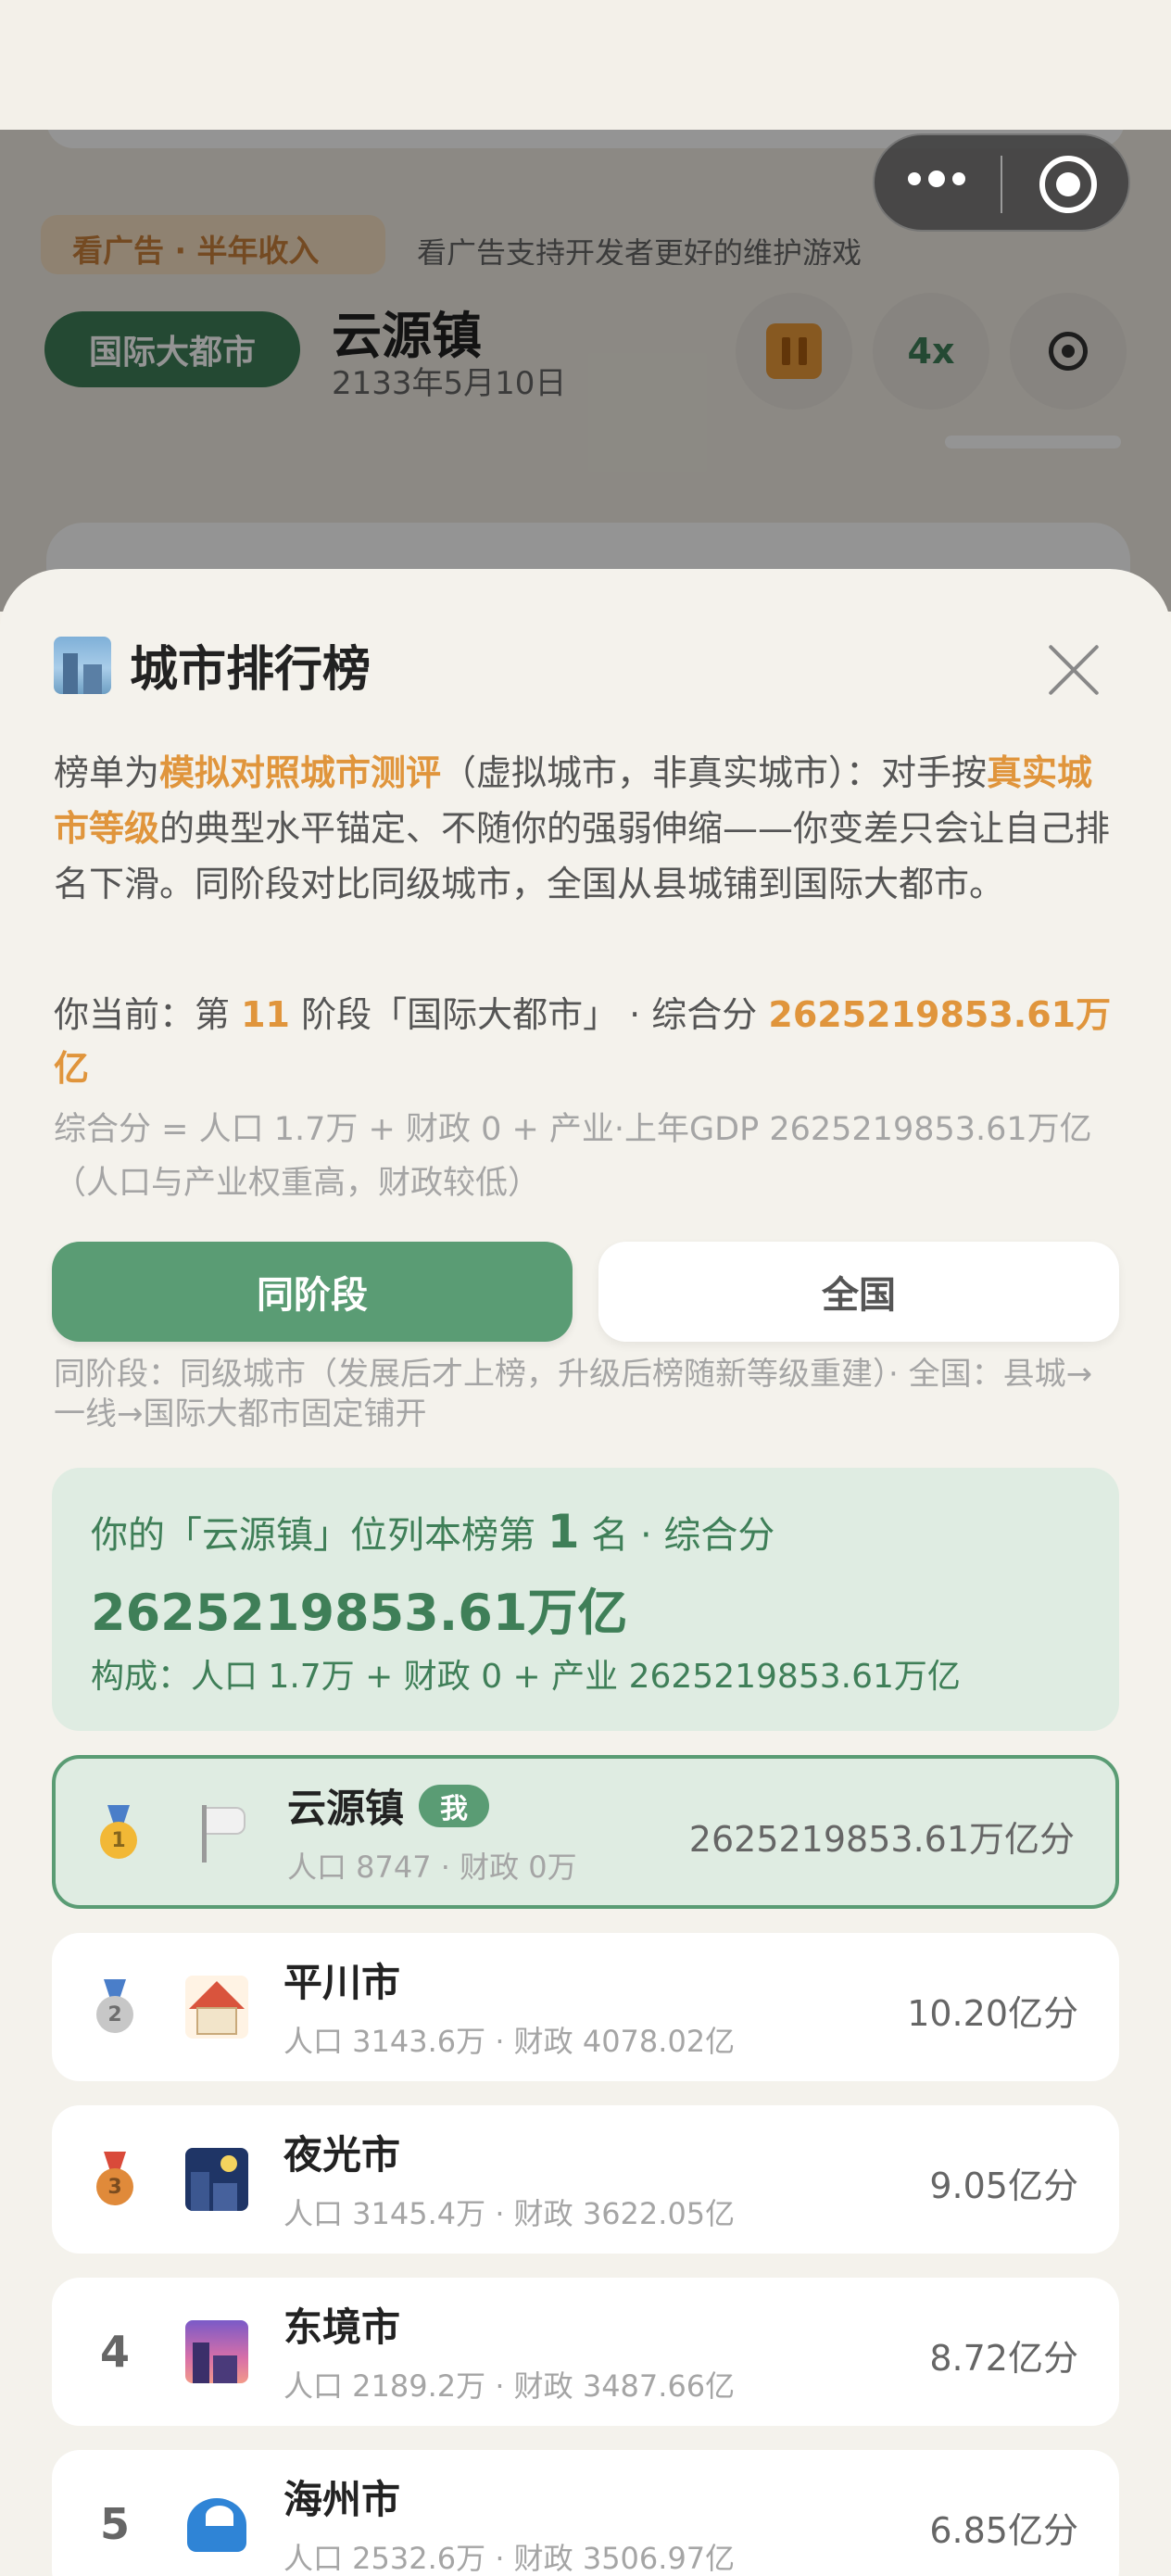  I want to click on tab-nationwide: 全国, so click(859, 1292).